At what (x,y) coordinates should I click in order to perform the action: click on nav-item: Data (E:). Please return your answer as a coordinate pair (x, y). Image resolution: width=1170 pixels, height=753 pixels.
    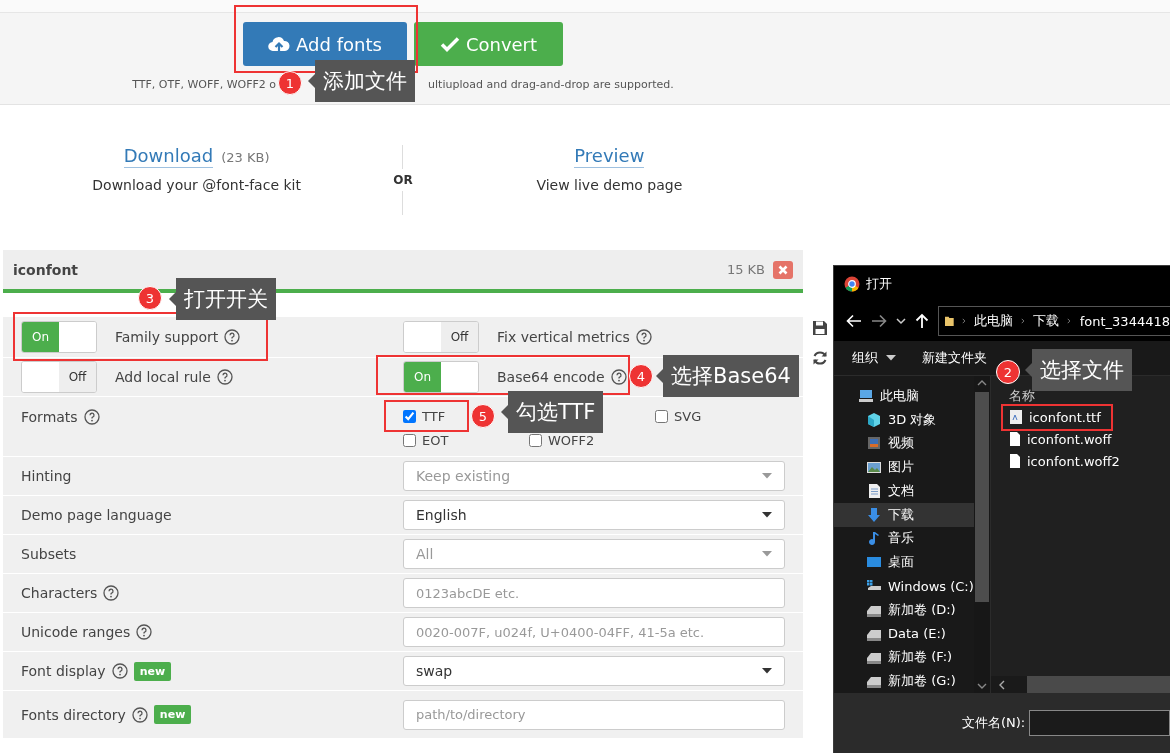
    Looking at the image, I should click on (904, 633).